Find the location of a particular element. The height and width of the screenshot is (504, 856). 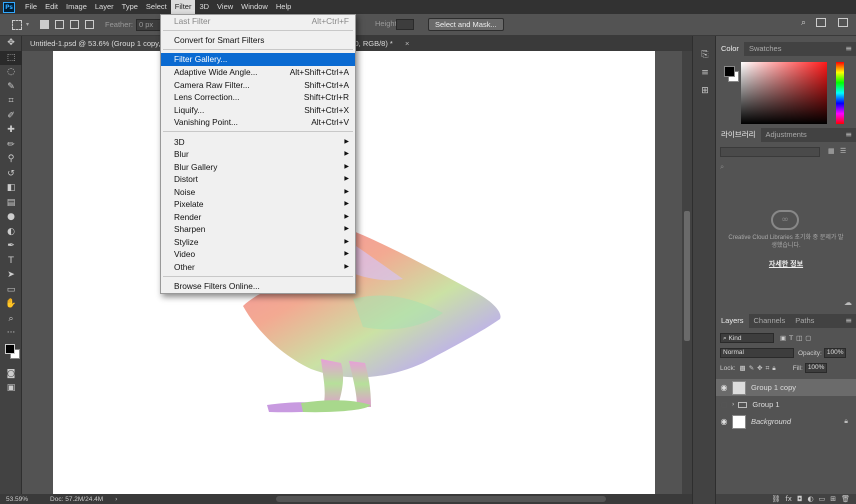

menu-item-camera-raw-filter: Camera Raw Filter... Shift+Ctrl+A is located at coordinates (258, 85).